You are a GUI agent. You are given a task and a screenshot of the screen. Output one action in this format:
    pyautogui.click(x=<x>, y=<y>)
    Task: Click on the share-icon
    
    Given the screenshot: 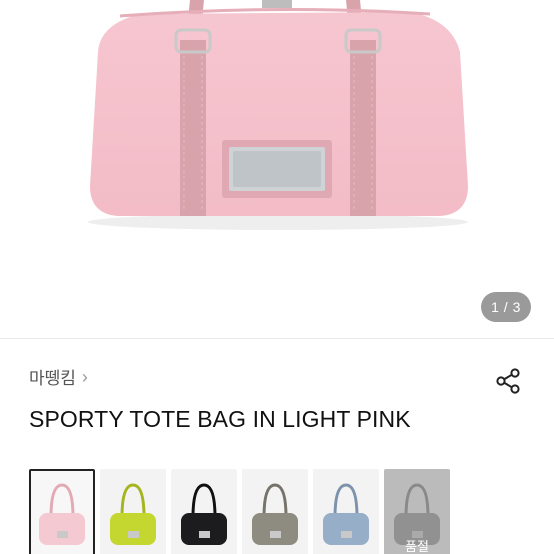 What is the action you would take?
    pyautogui.click(x=508, y=381)
    